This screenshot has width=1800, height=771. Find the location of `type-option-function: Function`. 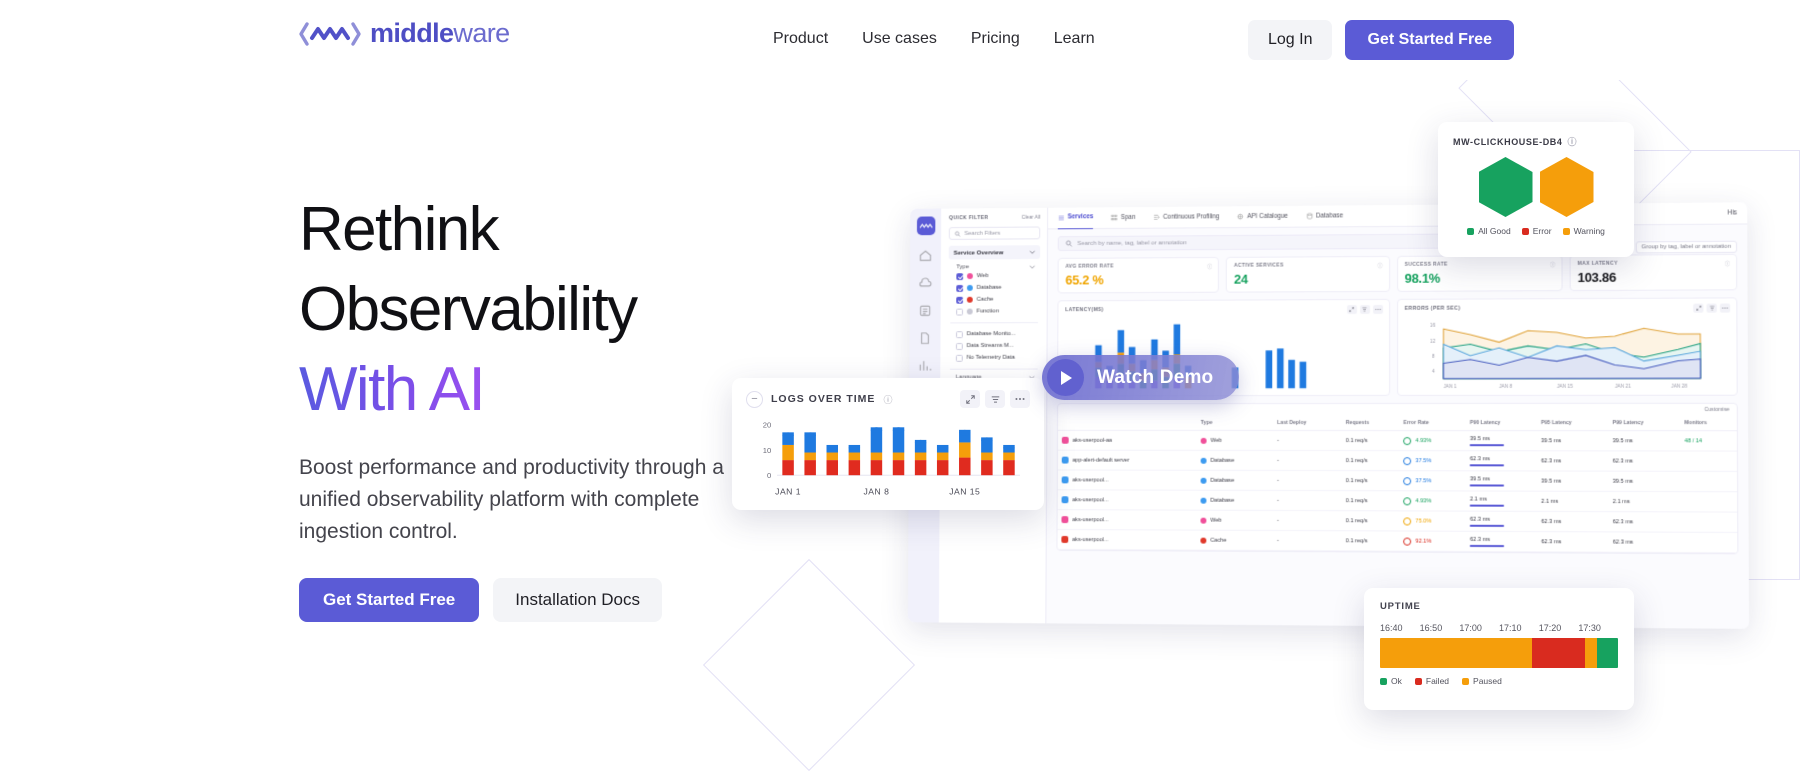

type-option-function: Function is located at coordinates (994, 311).